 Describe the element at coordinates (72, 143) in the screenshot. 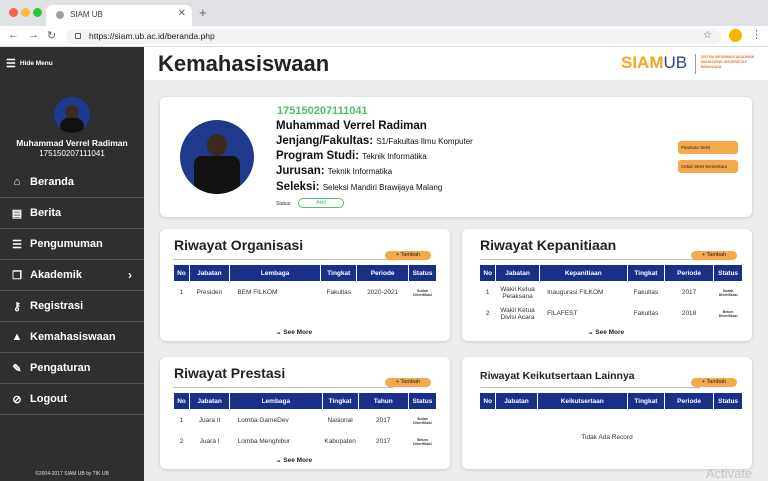

I see `sidebar-user-name: Muhammad Verrel Radiman` at that location.